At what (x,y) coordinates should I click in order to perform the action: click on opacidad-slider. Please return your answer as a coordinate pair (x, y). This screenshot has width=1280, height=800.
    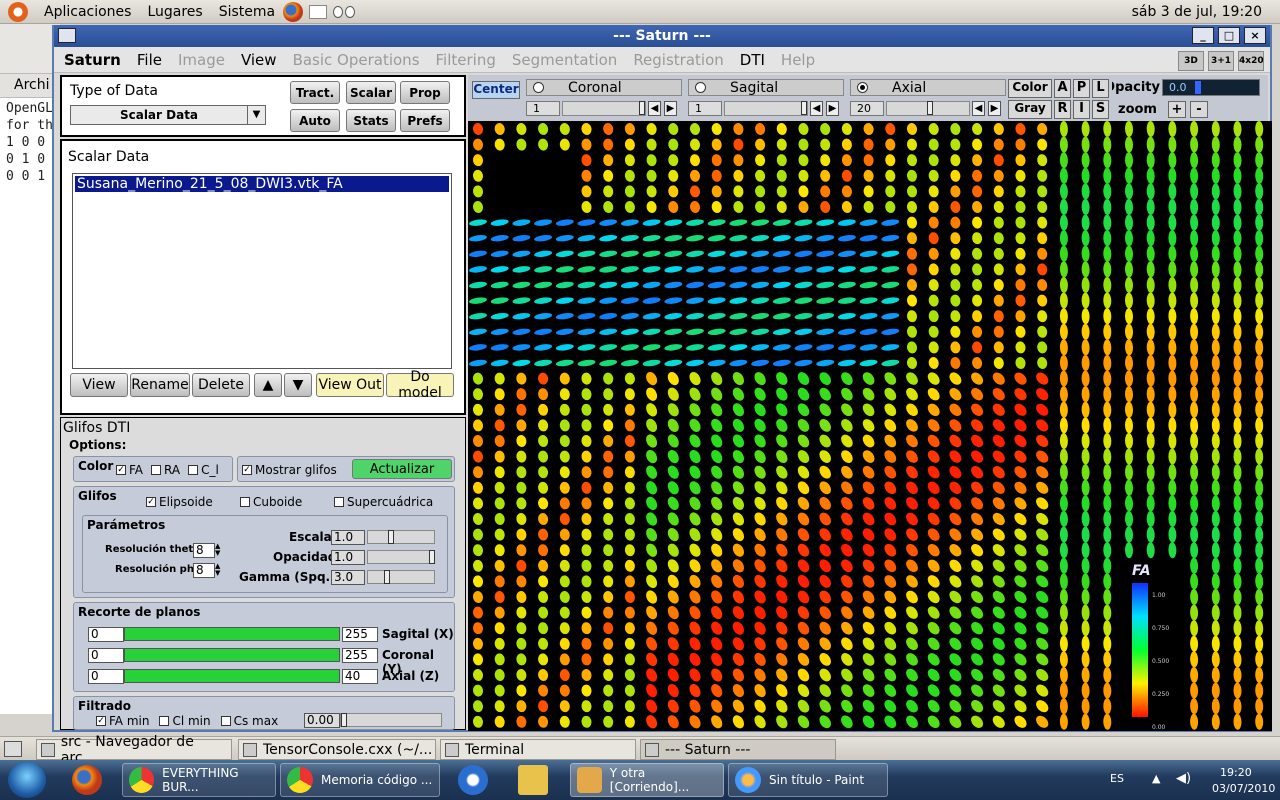
    Looking at the image, I should click on (401, 557).